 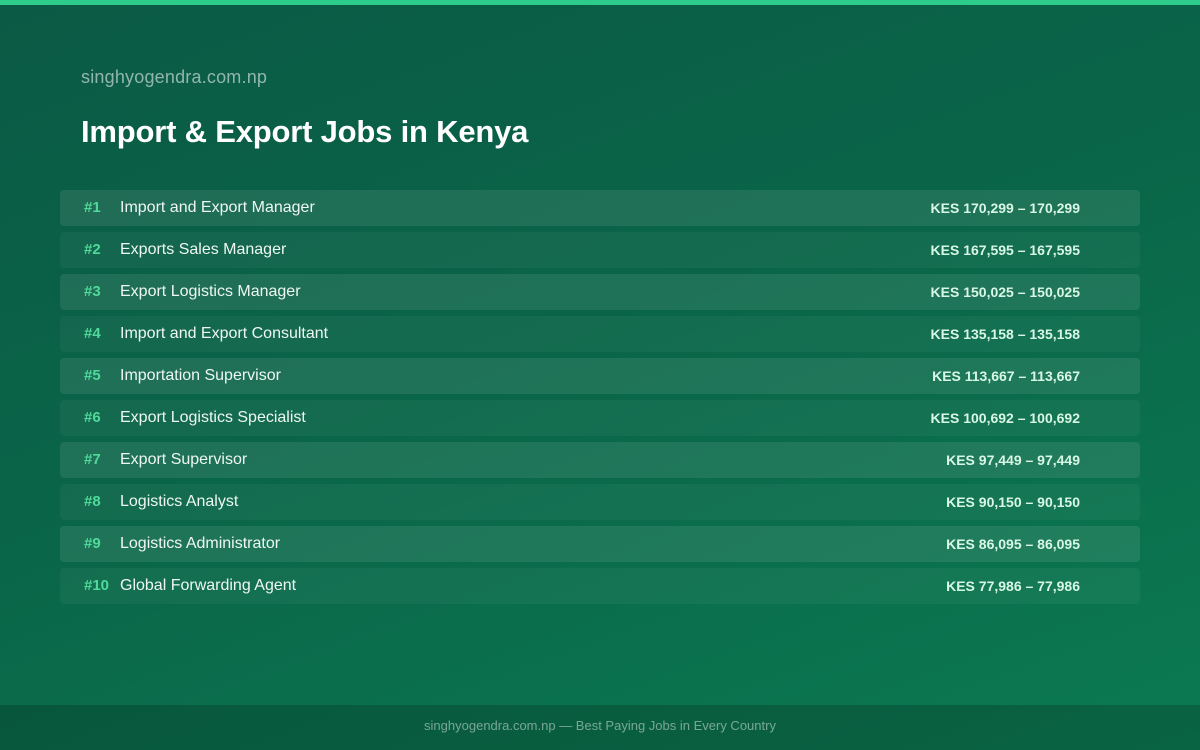 What do you see at coordinates (97, 585) in the screenshot?
I see `job-rank: #10` at bounding box center [97, 585].